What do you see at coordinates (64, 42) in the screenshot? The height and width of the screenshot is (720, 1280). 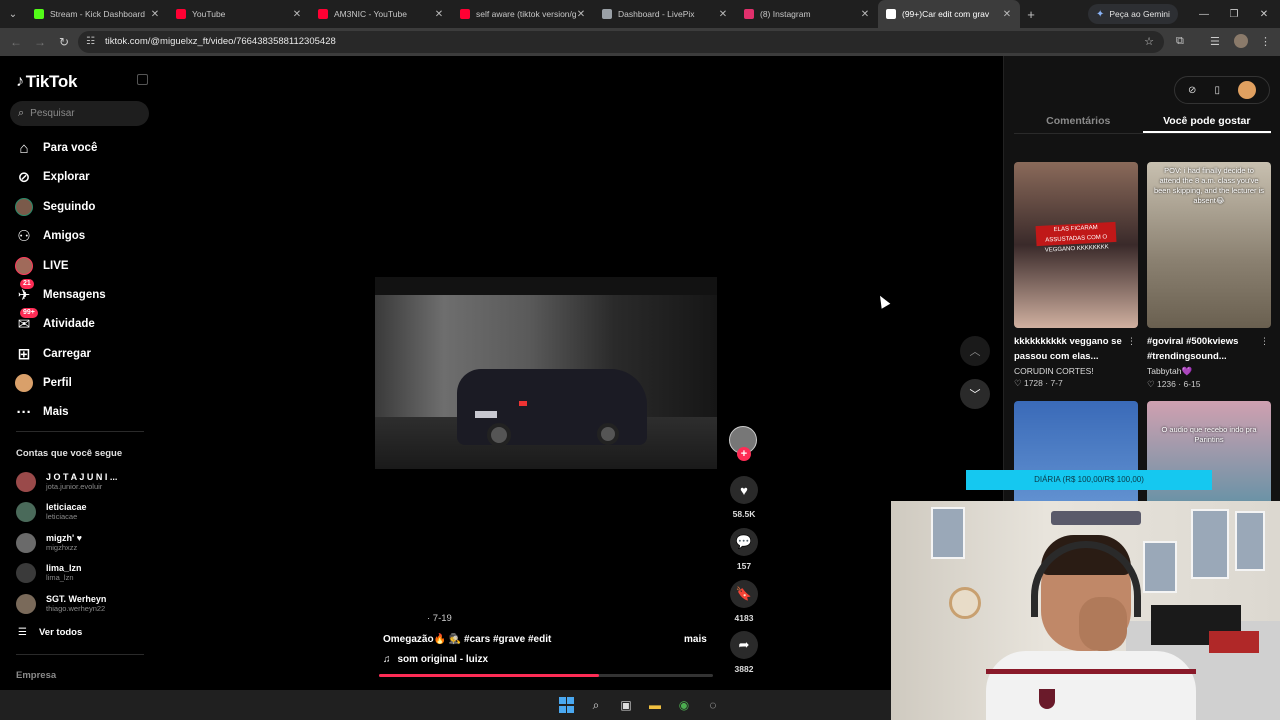 I see `reload-icon: ↻` at bounding box center [64, 42].